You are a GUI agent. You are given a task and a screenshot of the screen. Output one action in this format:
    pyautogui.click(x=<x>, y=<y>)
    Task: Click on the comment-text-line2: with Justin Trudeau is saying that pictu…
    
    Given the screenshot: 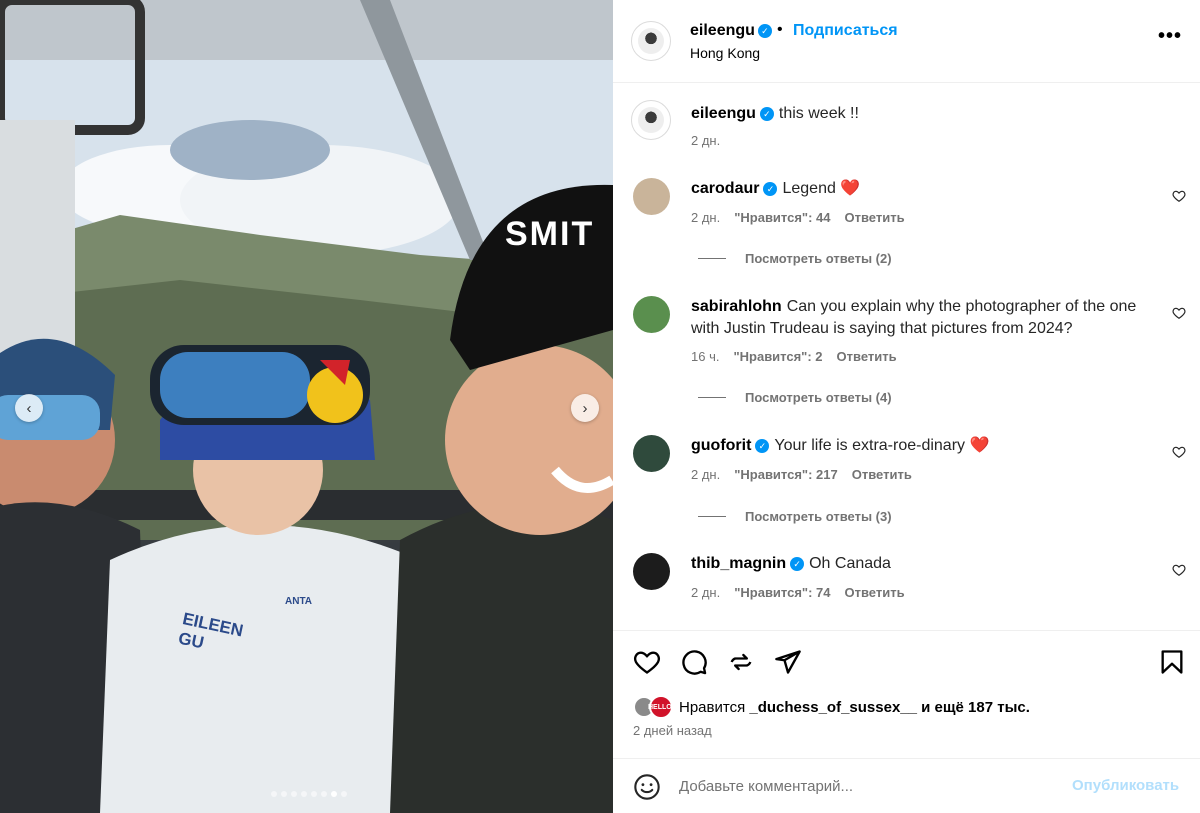 What is the action you would take?
    pyautogui.click(x=882, y=328)
    